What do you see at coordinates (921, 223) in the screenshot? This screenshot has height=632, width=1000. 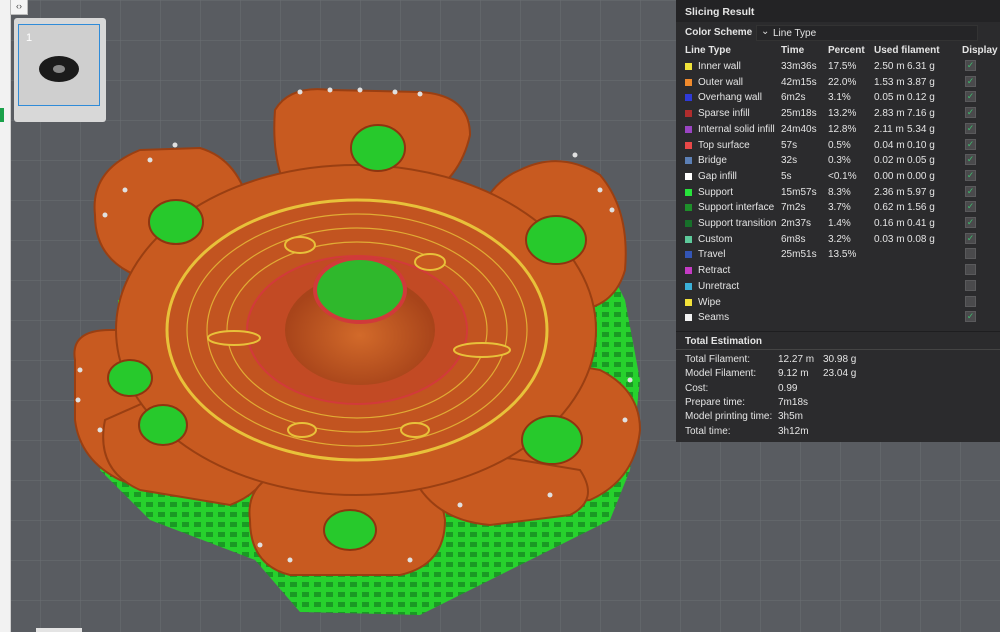 I see `line-type-weight: 0.41 g` at bounding box center [921, 223].